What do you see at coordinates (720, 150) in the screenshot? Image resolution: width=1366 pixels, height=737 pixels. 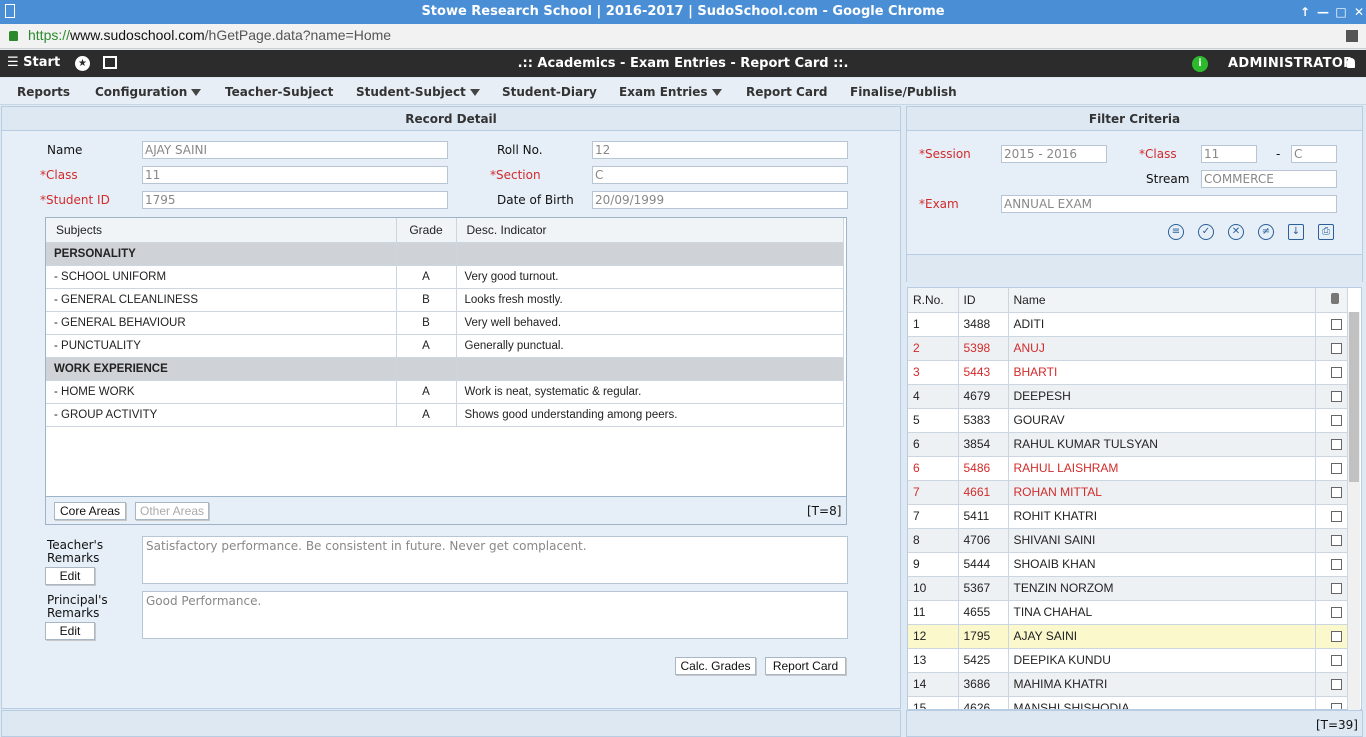 I see `roll-field: 12` at bounding box center [720, 150].